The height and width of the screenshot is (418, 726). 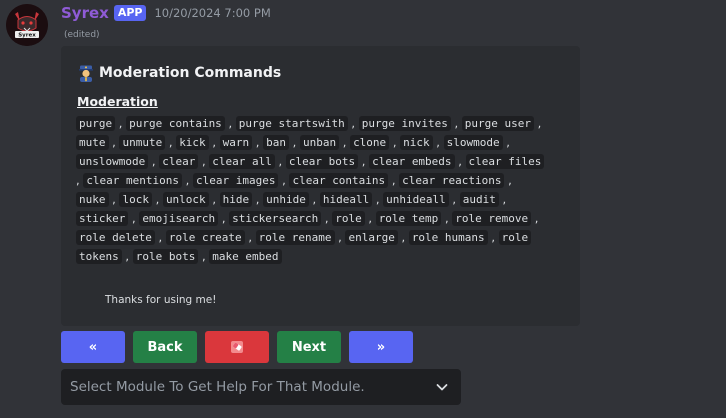 What do you see at coordinates (185, 199) in the screenshot?
I see `command-code: unlock` at bounding box center [185, 199].